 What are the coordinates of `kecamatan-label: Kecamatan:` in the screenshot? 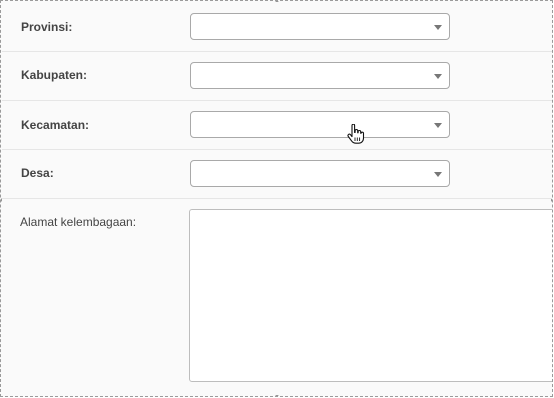 It's located at (55, 125).